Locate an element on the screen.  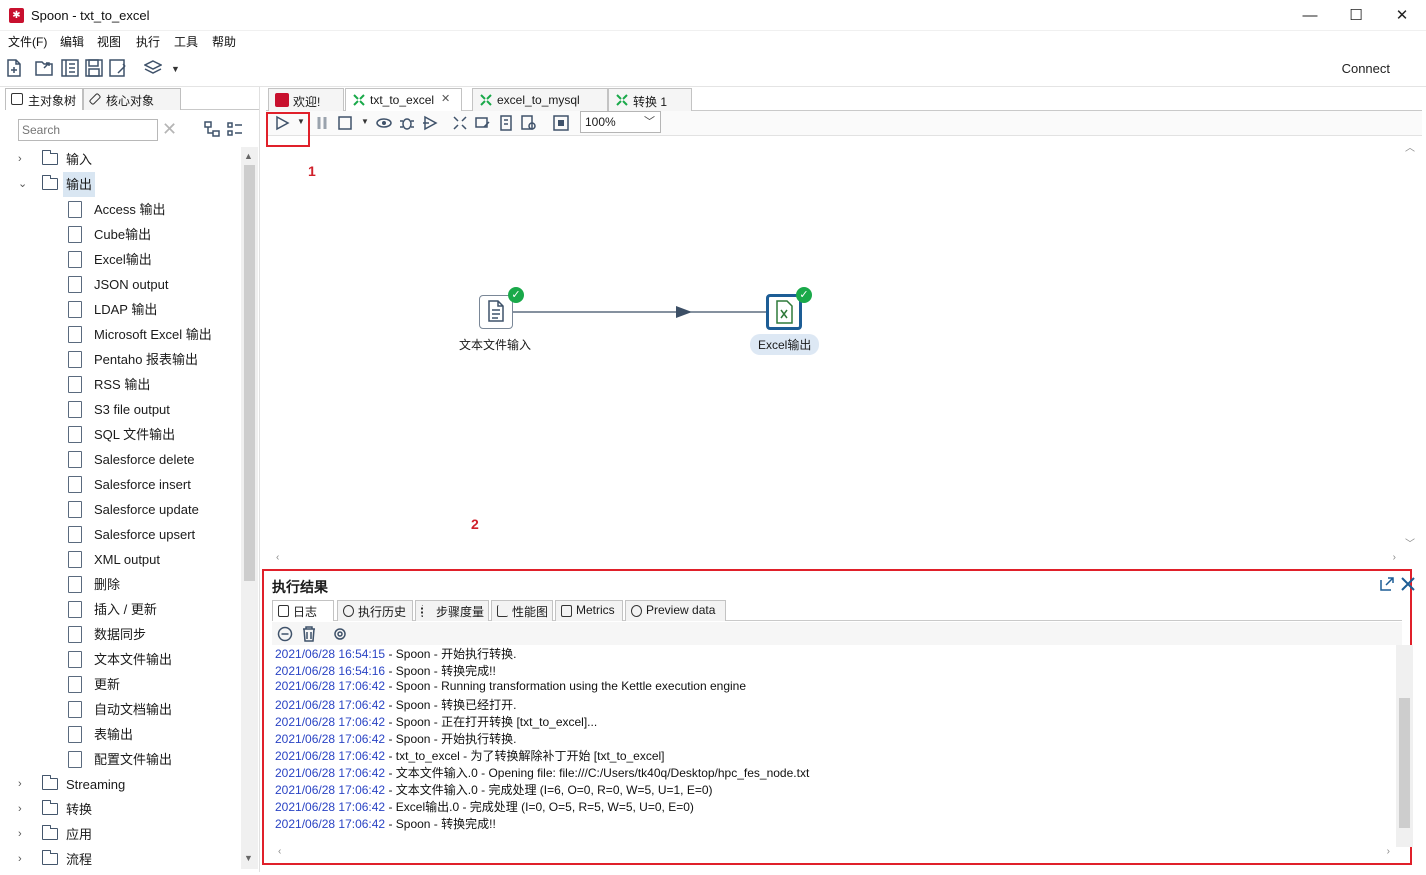
collapse-all-icon is located at coordinates (212, 129).